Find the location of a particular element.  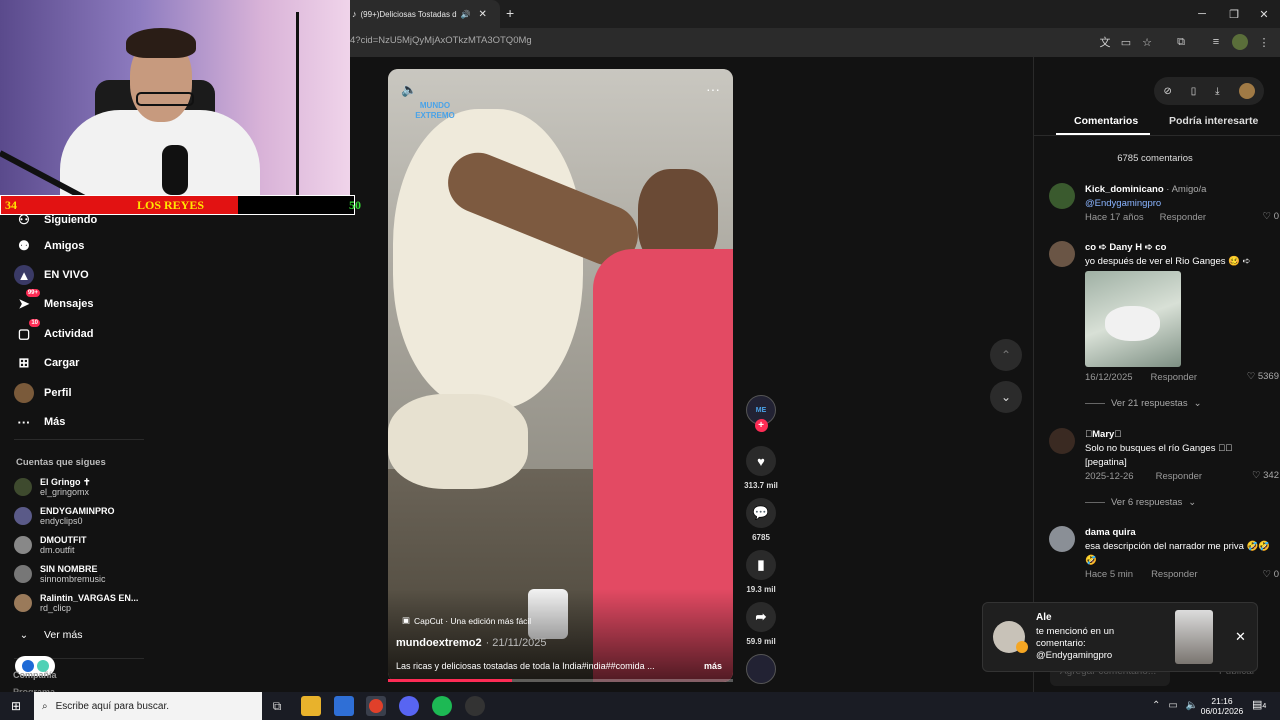

music-disc-button is located at coordinates (761, 671).